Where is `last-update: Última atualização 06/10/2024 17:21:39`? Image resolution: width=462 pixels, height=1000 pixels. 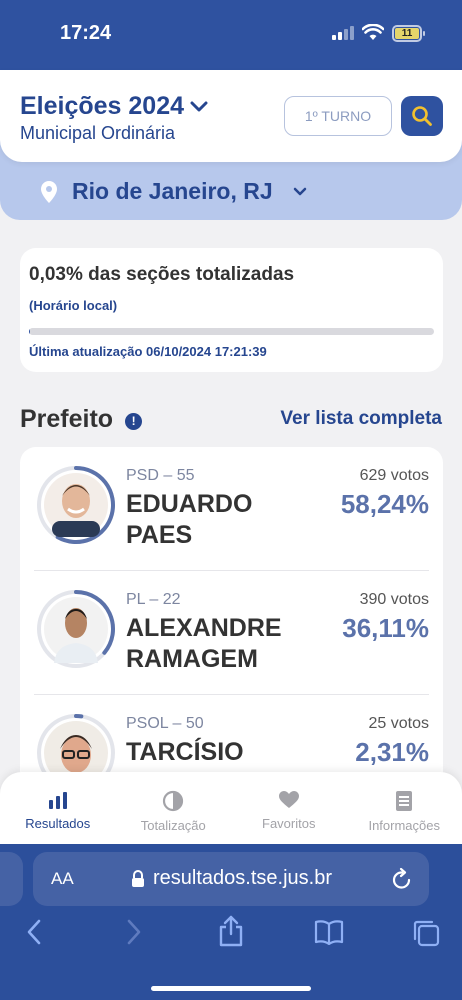 last-update: Última atualização 06/10/2024 17:21:39 is located at coordinates (148, 351).